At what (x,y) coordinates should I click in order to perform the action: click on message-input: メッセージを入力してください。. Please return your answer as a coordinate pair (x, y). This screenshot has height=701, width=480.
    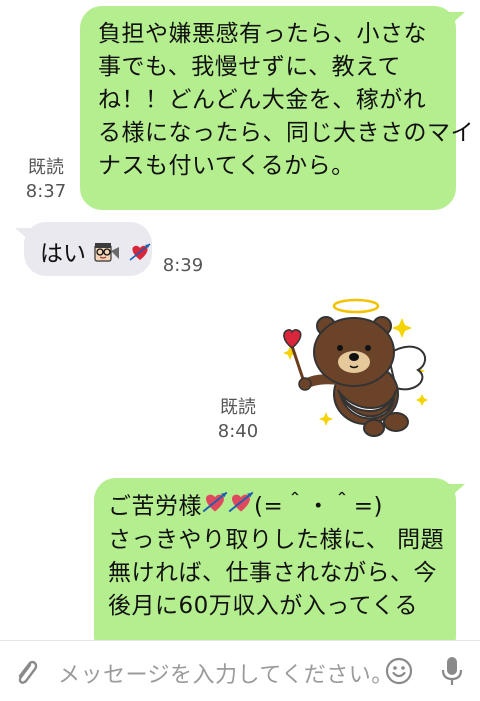
    Looking at the image, I should click on (226, 673).